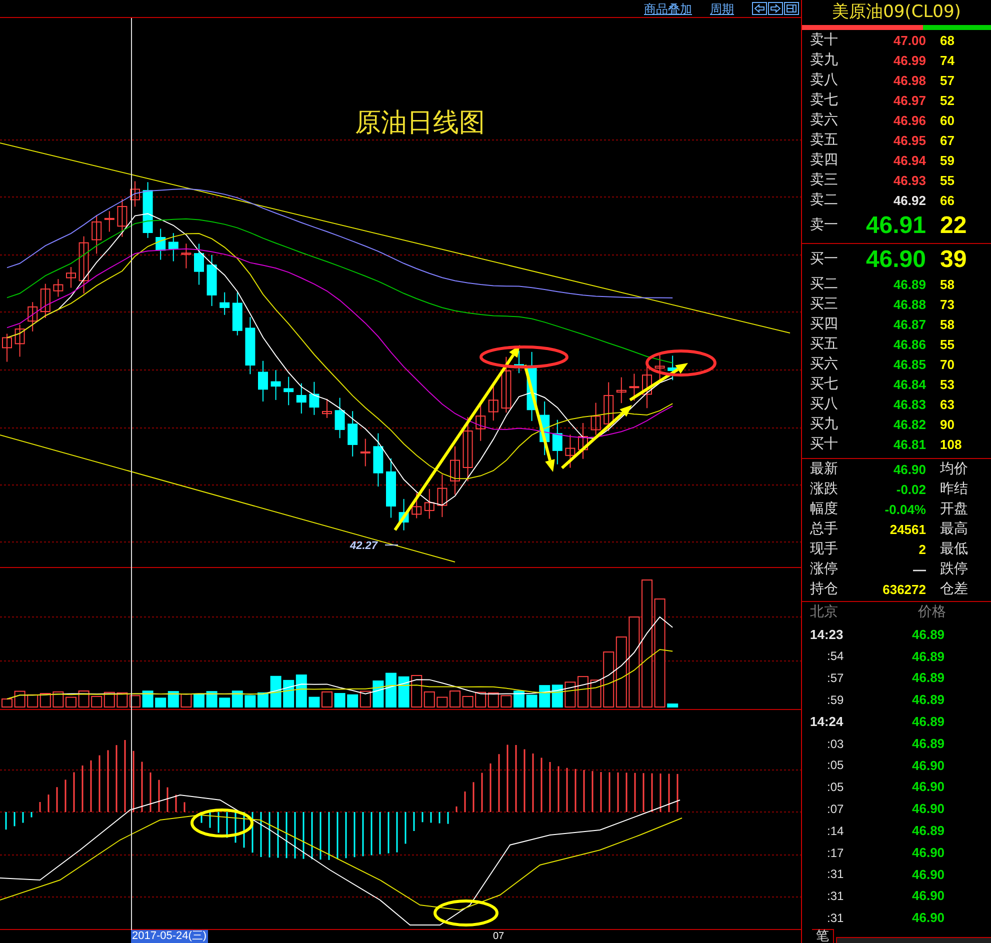 The width and height of the screenshot is (991, 943). I want to click on order-price: 46.84, so click(909, 385).